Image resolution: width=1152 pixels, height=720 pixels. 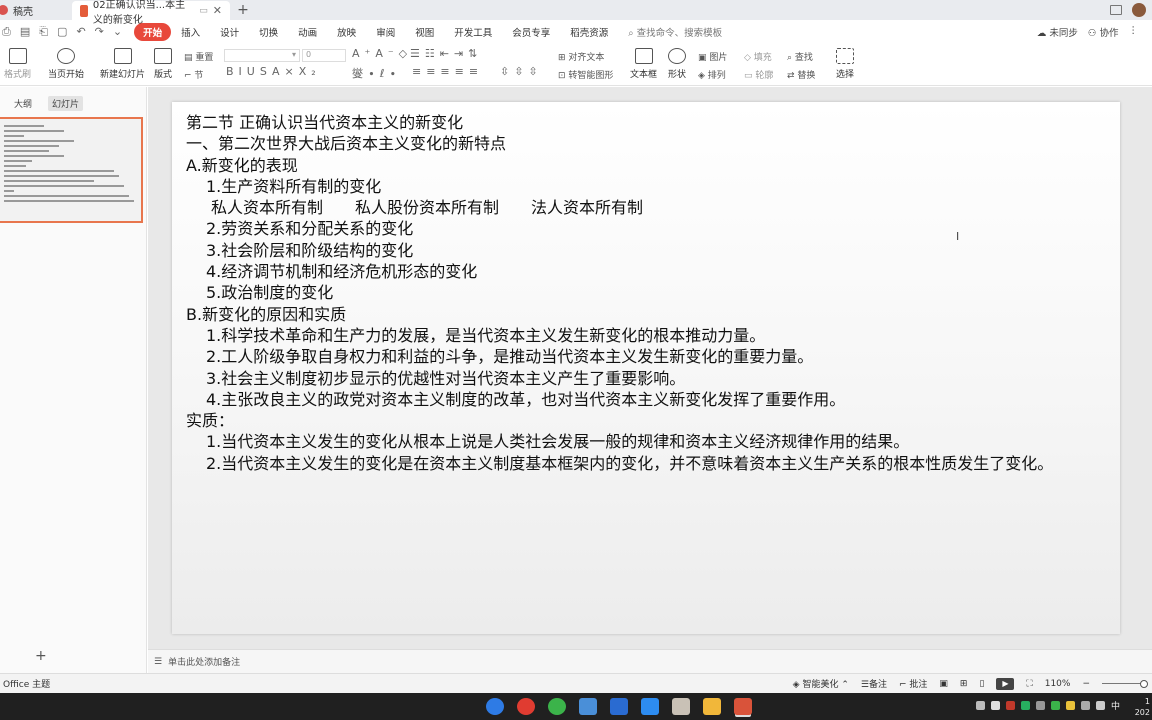 What do you see at coordinates (6, 32) in the screenshot?
I see `save-icon: ⎙` at bounding box center [6, 32].